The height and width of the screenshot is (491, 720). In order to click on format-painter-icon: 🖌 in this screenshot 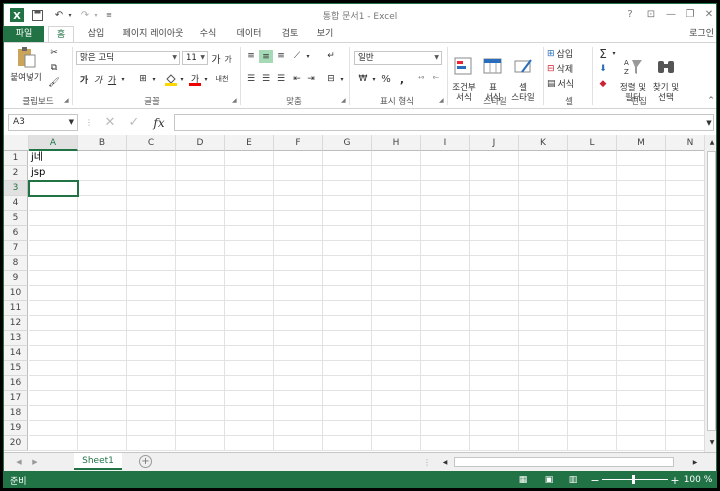, I will do `click(54, 83)`.